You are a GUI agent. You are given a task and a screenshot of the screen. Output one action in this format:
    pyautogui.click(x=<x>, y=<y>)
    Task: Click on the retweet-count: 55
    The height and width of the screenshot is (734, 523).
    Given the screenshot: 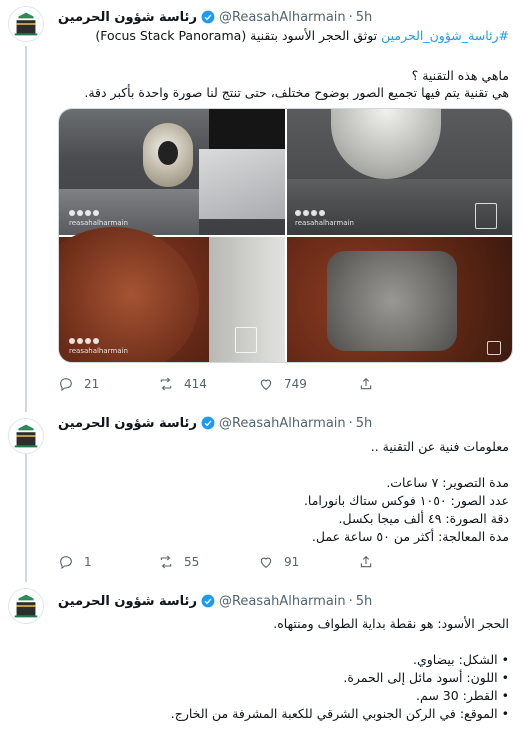 What is the action you would take?
    pyautogui.click(x=192, y=562)
    